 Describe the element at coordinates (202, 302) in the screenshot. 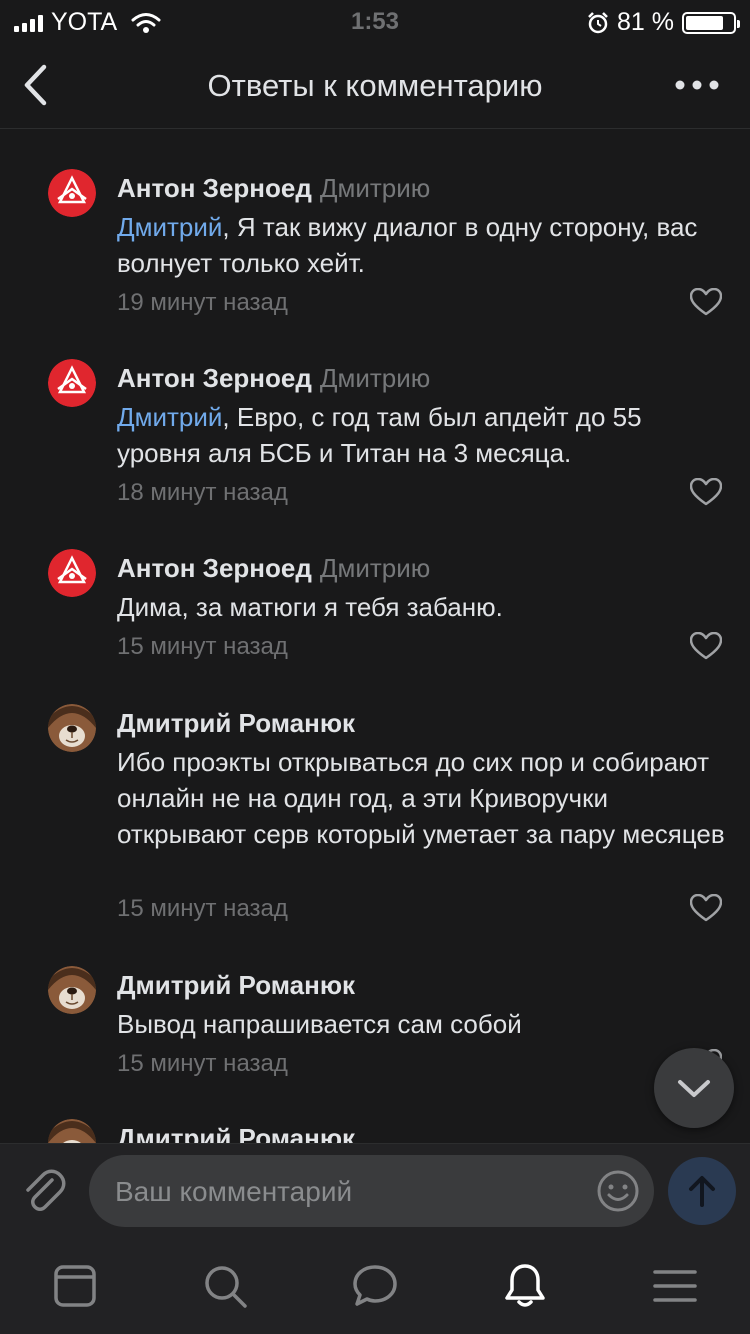

I see `comment-time: 19 минут назад` at that location.